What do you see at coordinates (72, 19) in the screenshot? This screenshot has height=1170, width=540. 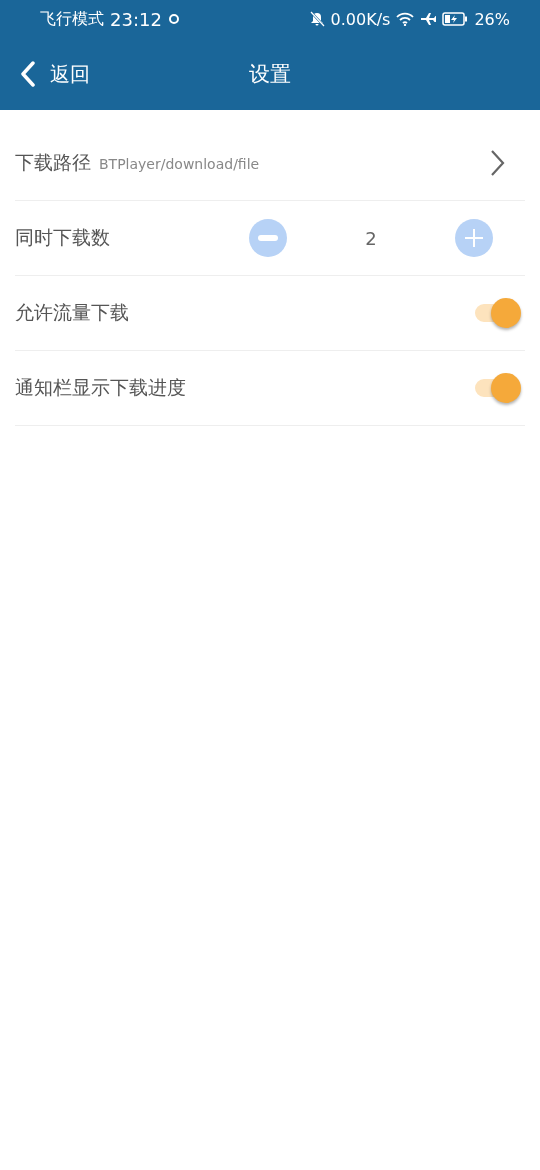 I see `airplane-mode-text: 飞行模式` at bounding box center [72, 19].